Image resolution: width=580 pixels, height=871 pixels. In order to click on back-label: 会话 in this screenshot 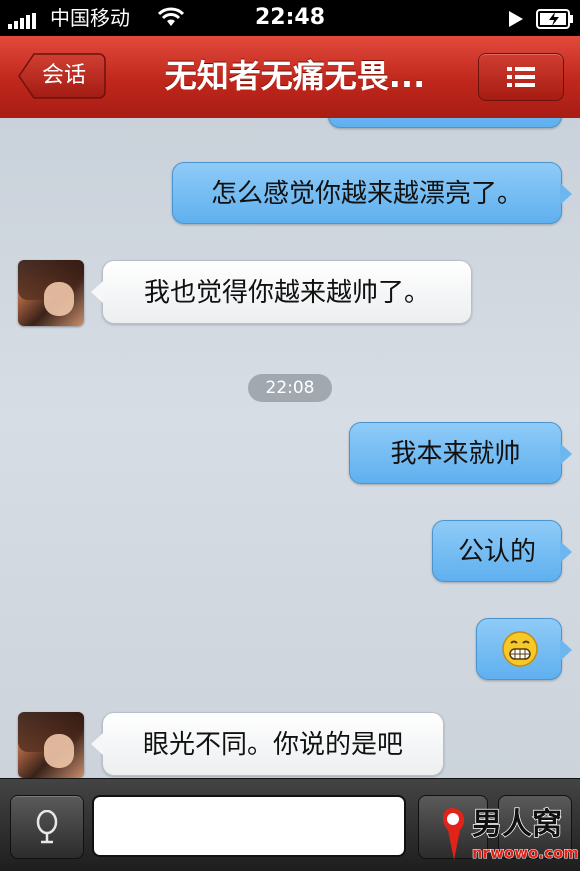, I will do `click(64, 75)`.